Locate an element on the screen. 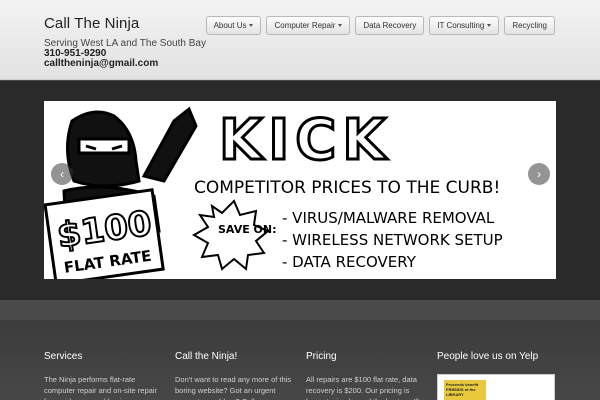 Image resolution: width=600 pixels, height=400 pixels. widget-yelp: People love us on Yelp is located at coordinates (496, 362).